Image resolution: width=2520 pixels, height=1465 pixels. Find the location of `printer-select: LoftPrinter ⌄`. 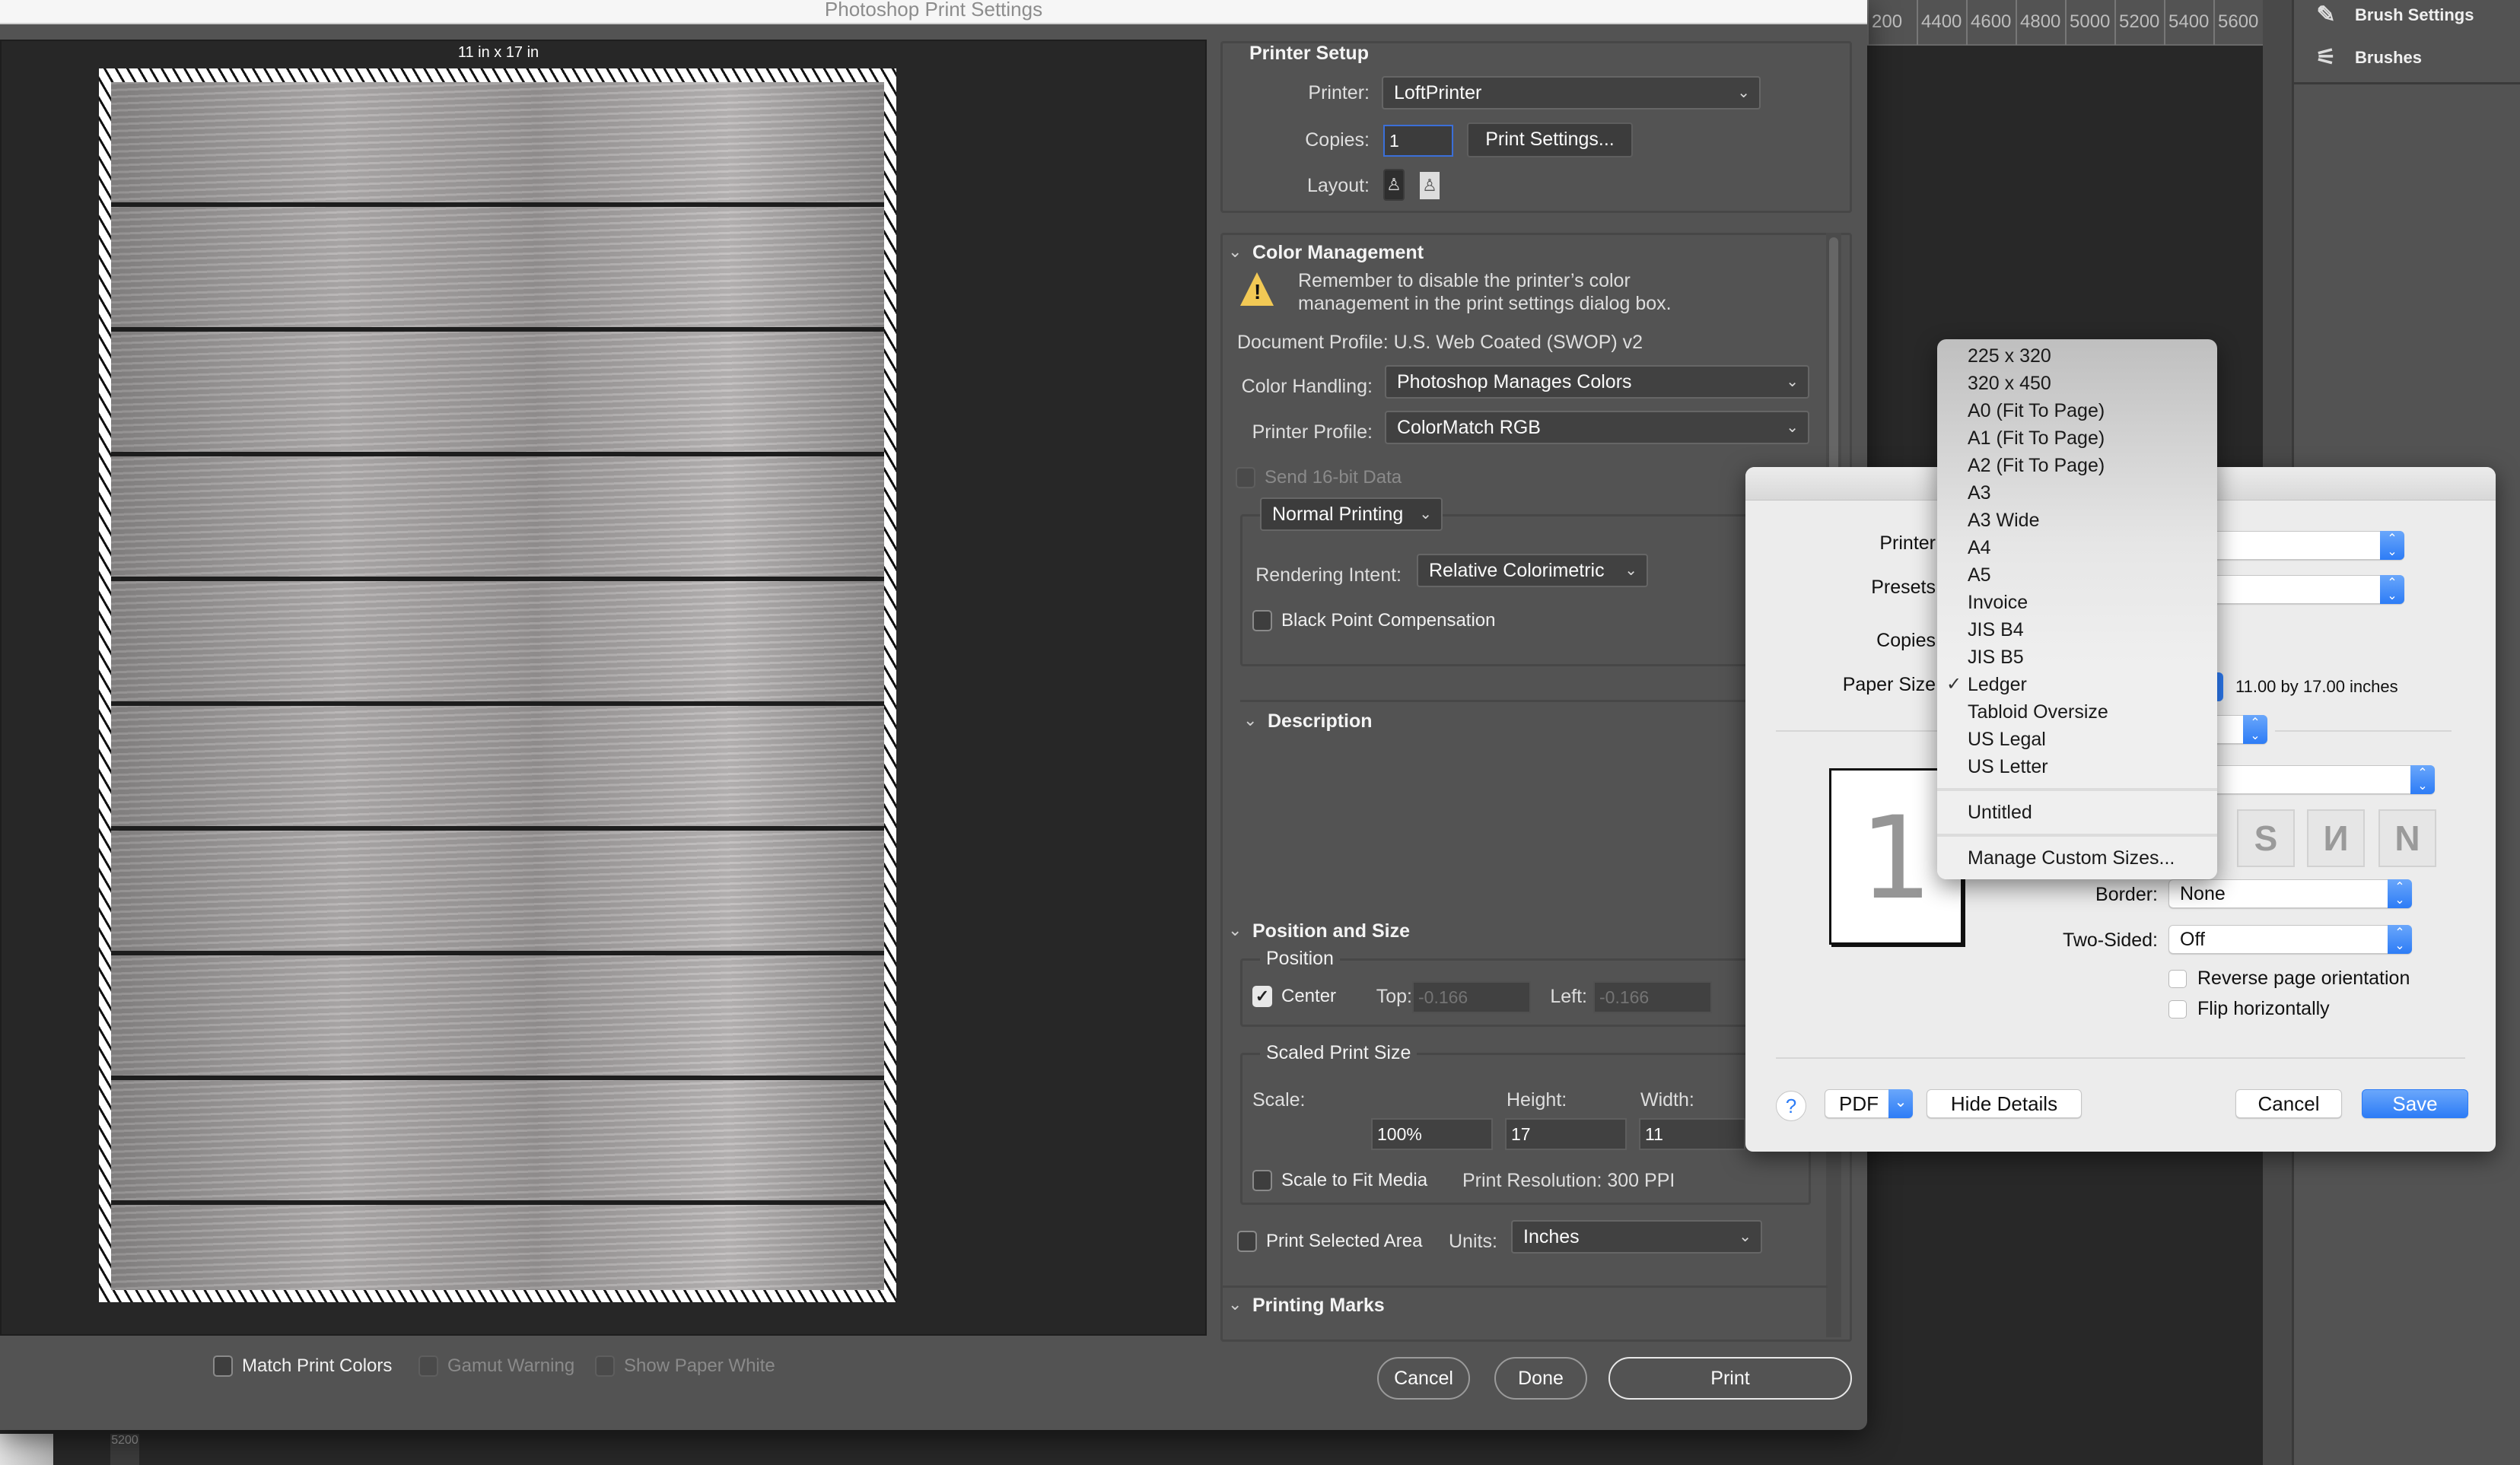

printer-select: LoftPrinter ⌄ is located at coordinates (1572, 93).